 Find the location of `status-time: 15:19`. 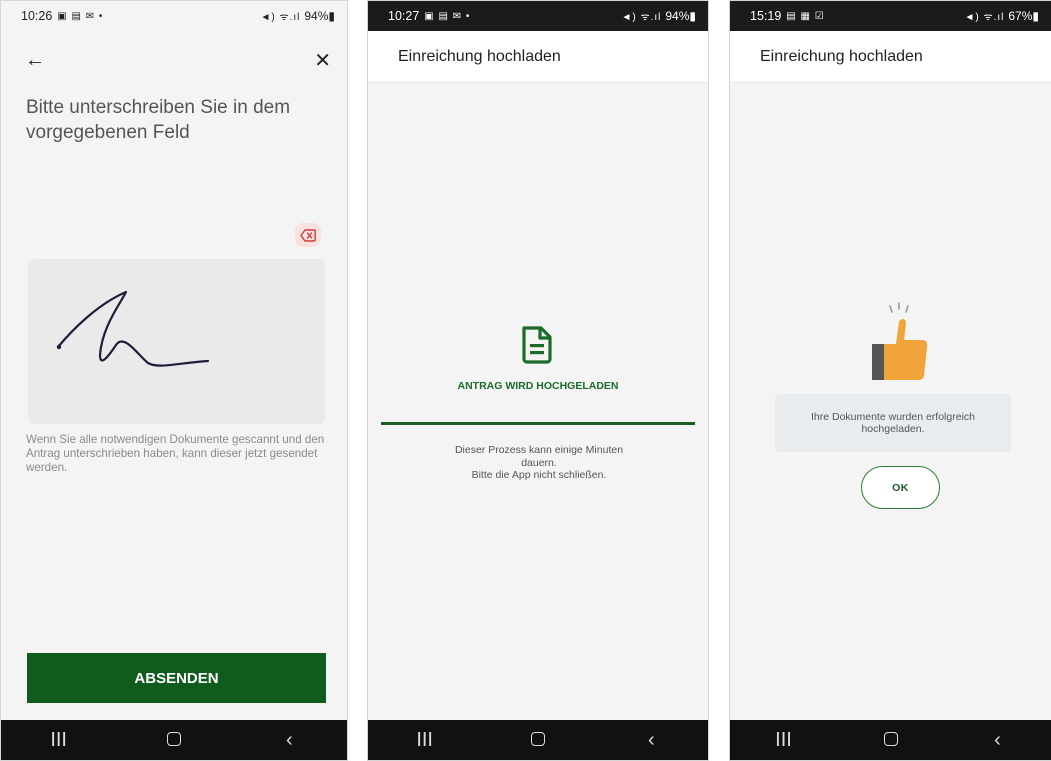

status-time: 15:19 is located at coordinates (766, 16).